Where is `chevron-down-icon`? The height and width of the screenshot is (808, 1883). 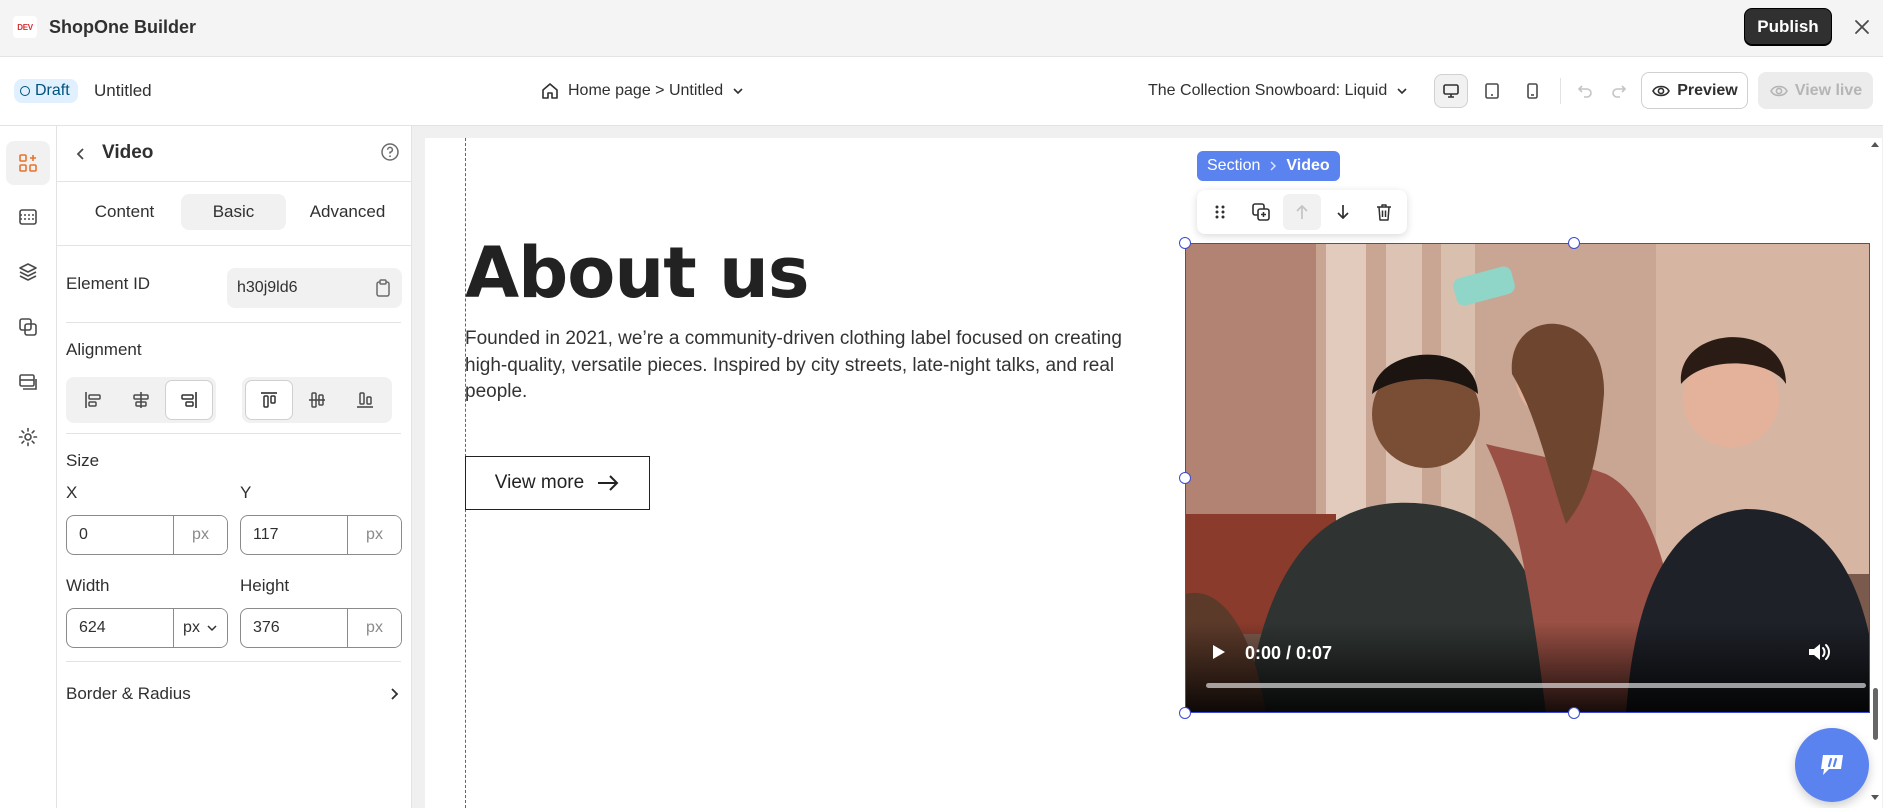 chevron-down-icon is located at coordinates (738, 91).